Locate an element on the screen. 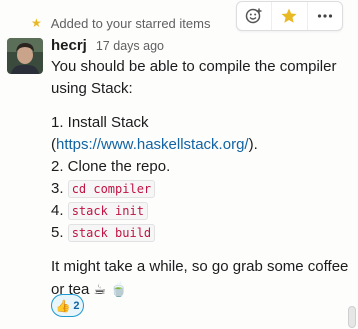 The width and height of the screenshot is (358, 329). scrollbar is located at coordinates (352, 317).